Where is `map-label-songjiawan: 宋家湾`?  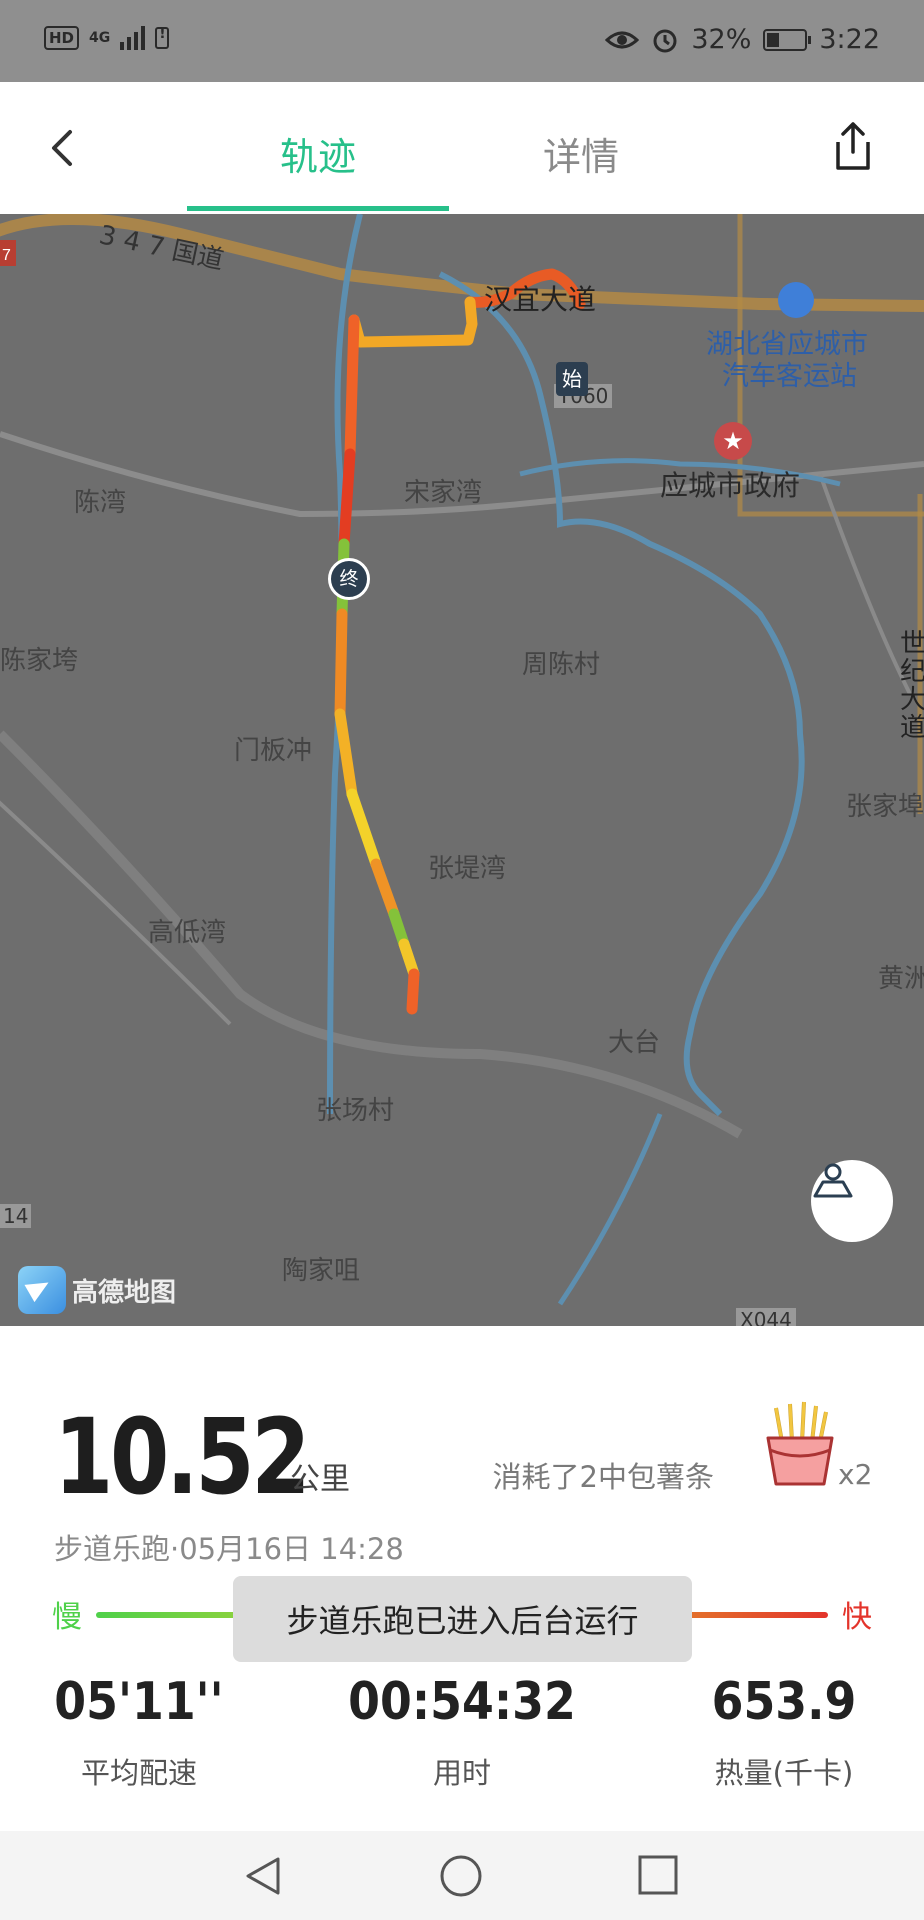 map-label-songjiawan: 宋家湾 is located at coordinates (443, 493).